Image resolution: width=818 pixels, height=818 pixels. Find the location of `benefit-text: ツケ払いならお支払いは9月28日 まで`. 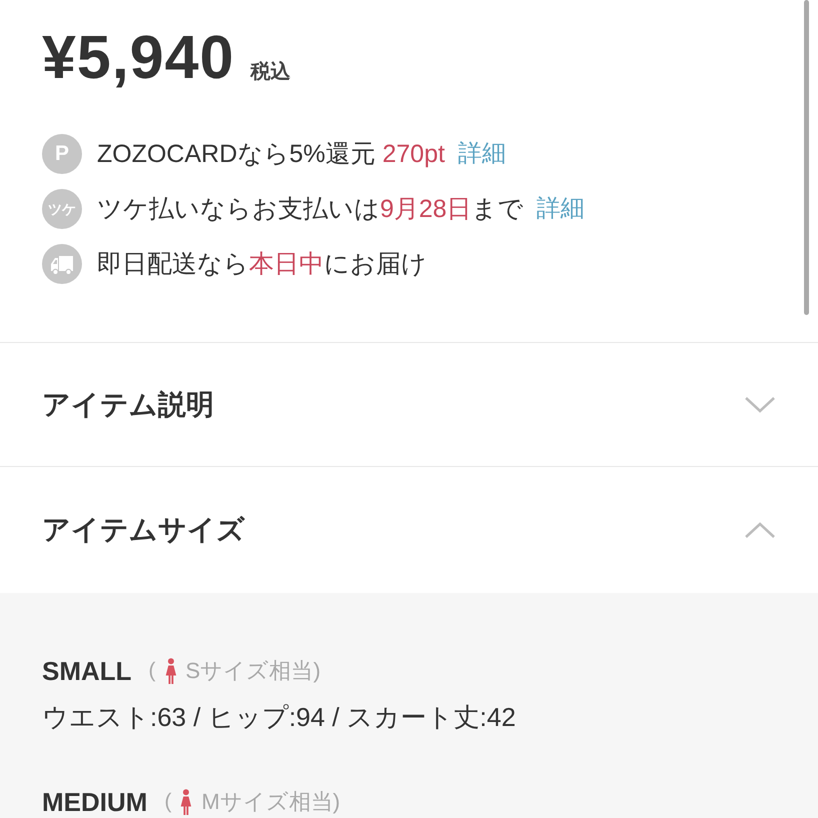

benefit-text: ツケ払いならお支払いは9月28日 まで is located at coordinates (310, 209).